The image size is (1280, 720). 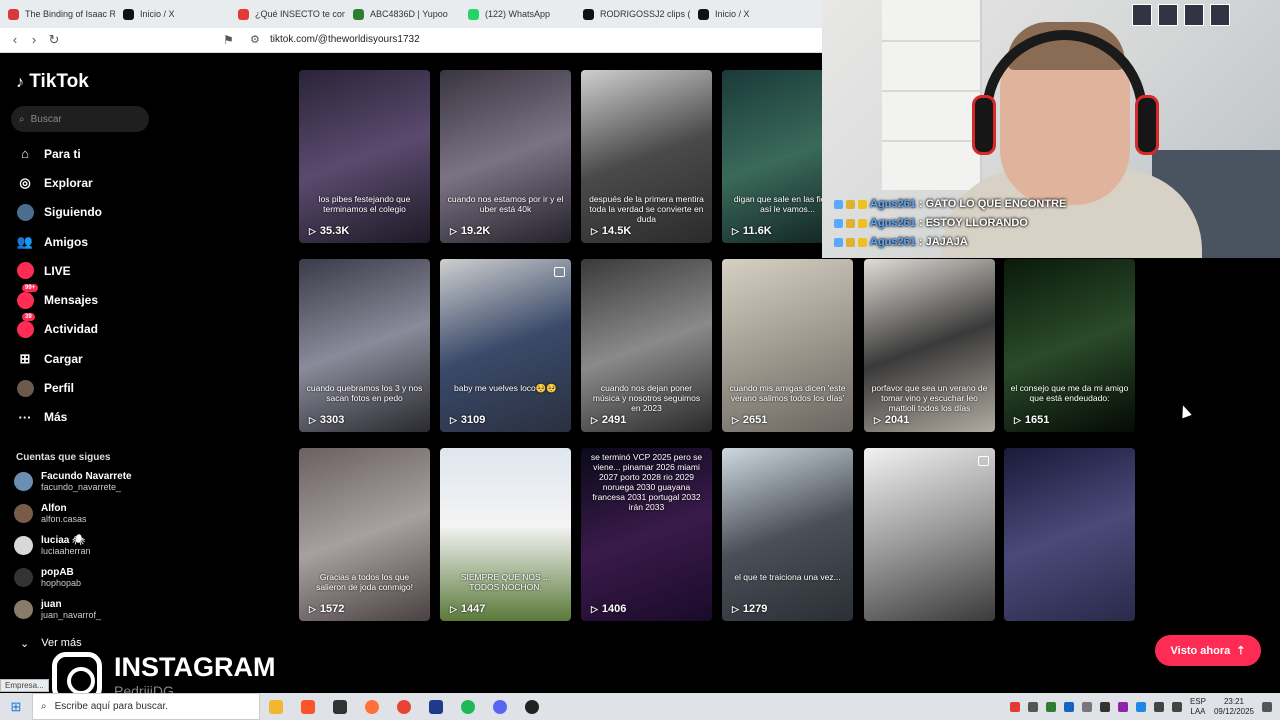 I want to click on nav-item-live: LIVE, so click(x=85, y=270).